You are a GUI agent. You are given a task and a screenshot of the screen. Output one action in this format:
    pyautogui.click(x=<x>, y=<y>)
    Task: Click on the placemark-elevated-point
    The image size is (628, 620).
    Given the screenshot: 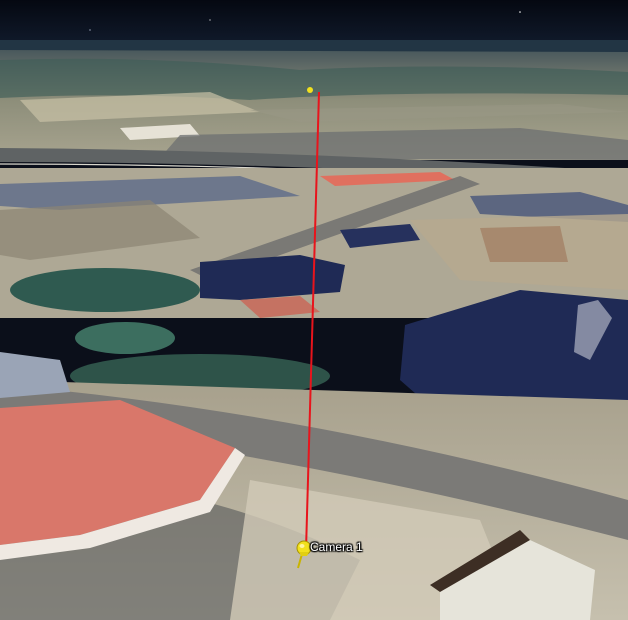 What is the action you would take?
    pyautogui.click(x=310, y=90)
    